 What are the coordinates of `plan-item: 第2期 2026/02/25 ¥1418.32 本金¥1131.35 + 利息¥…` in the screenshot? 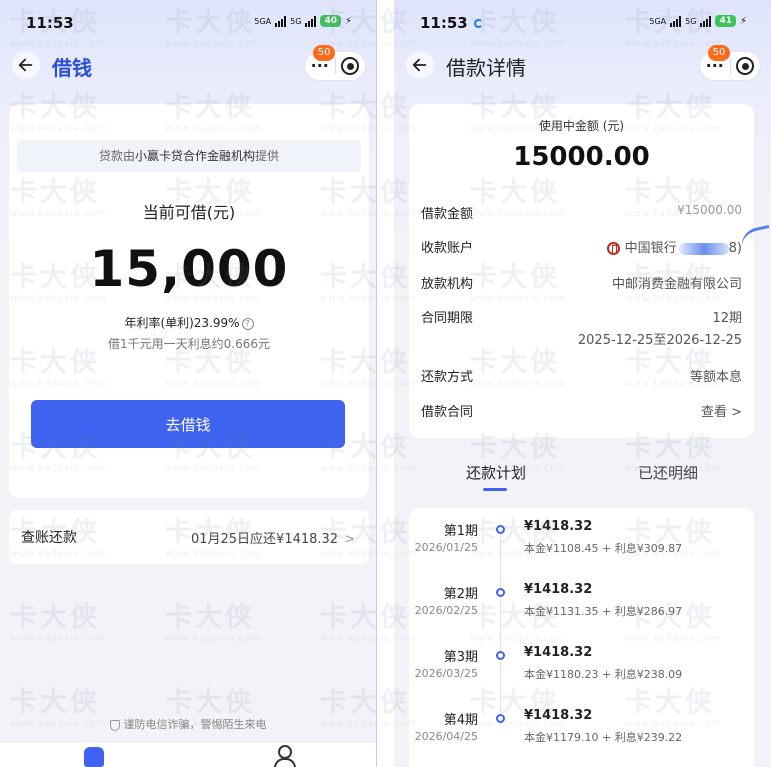 It's located at (581, 611).